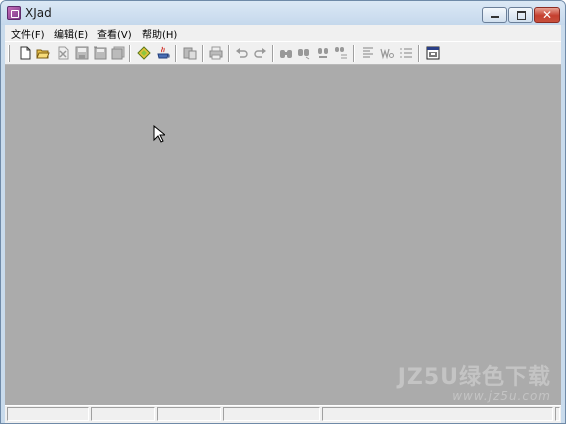 The height and width of the screenshot is (424, 566). I want to click on toolbar, so click(283, 53).